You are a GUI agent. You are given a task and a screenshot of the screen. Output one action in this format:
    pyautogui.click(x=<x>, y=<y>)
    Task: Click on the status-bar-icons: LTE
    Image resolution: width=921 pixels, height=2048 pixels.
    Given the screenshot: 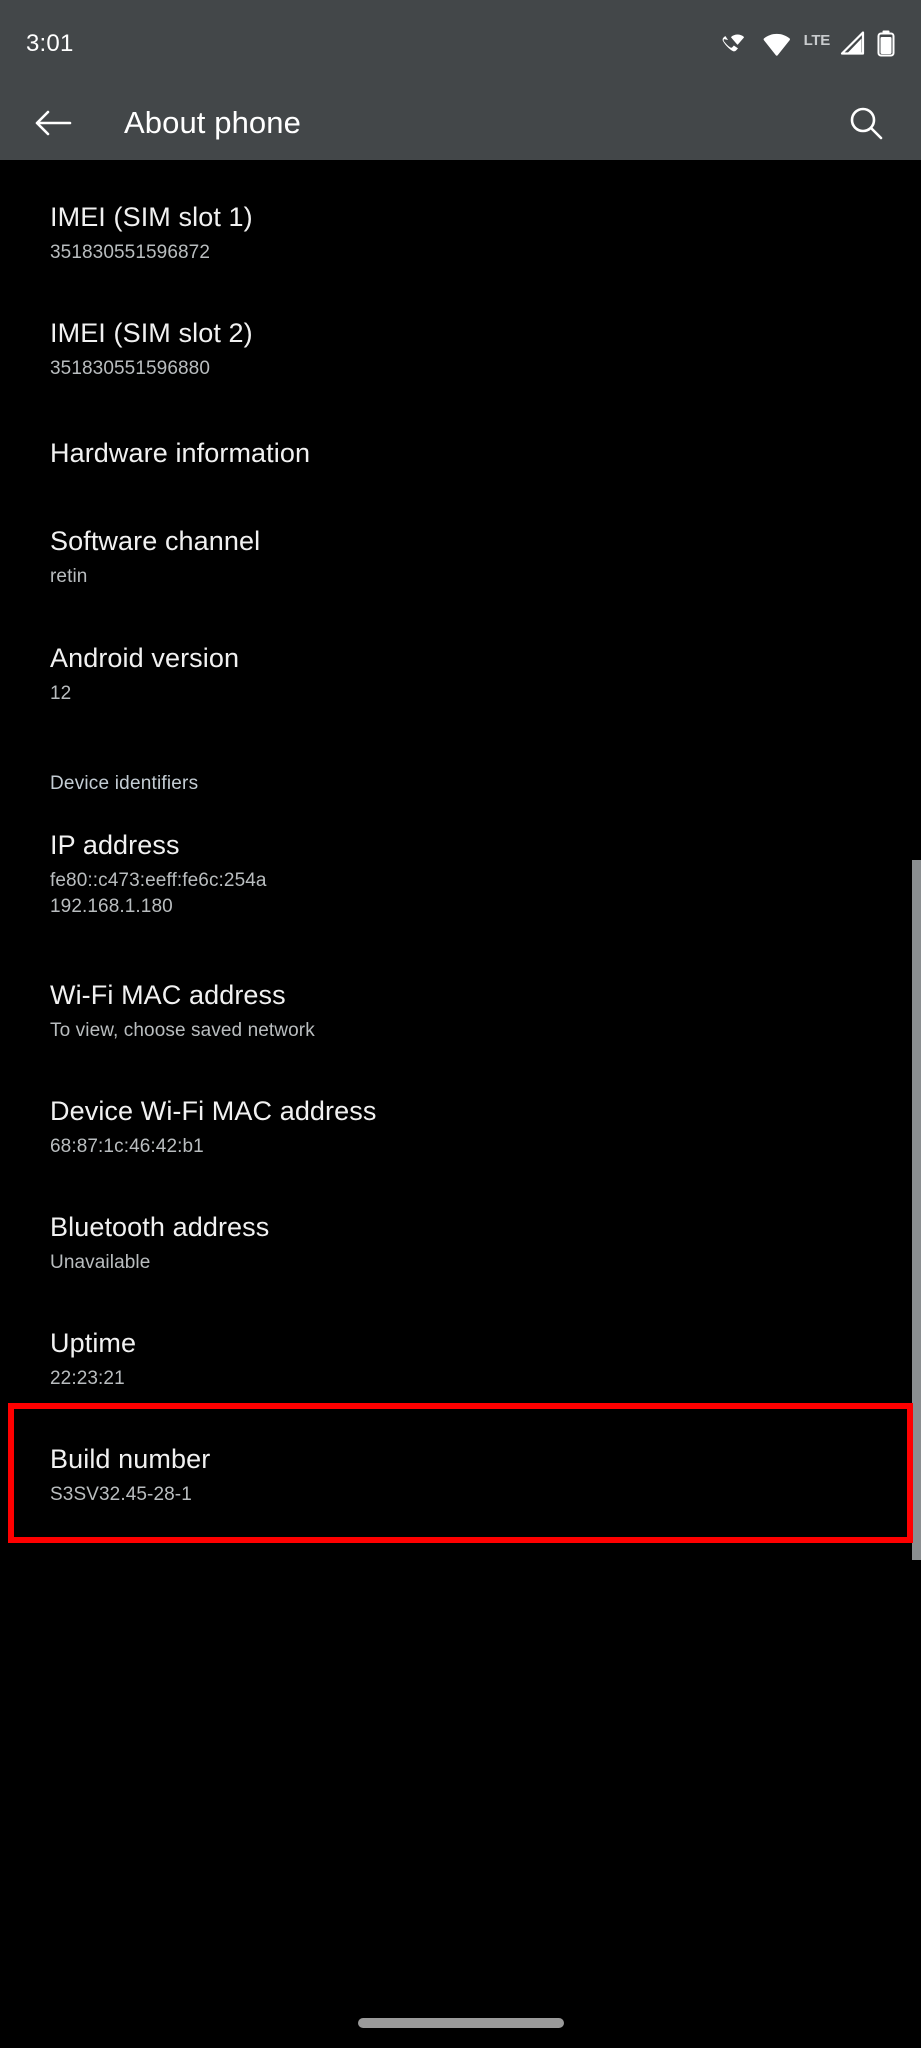 What is the action you would take?
    pyautogui.click(x=808, y=43)
    